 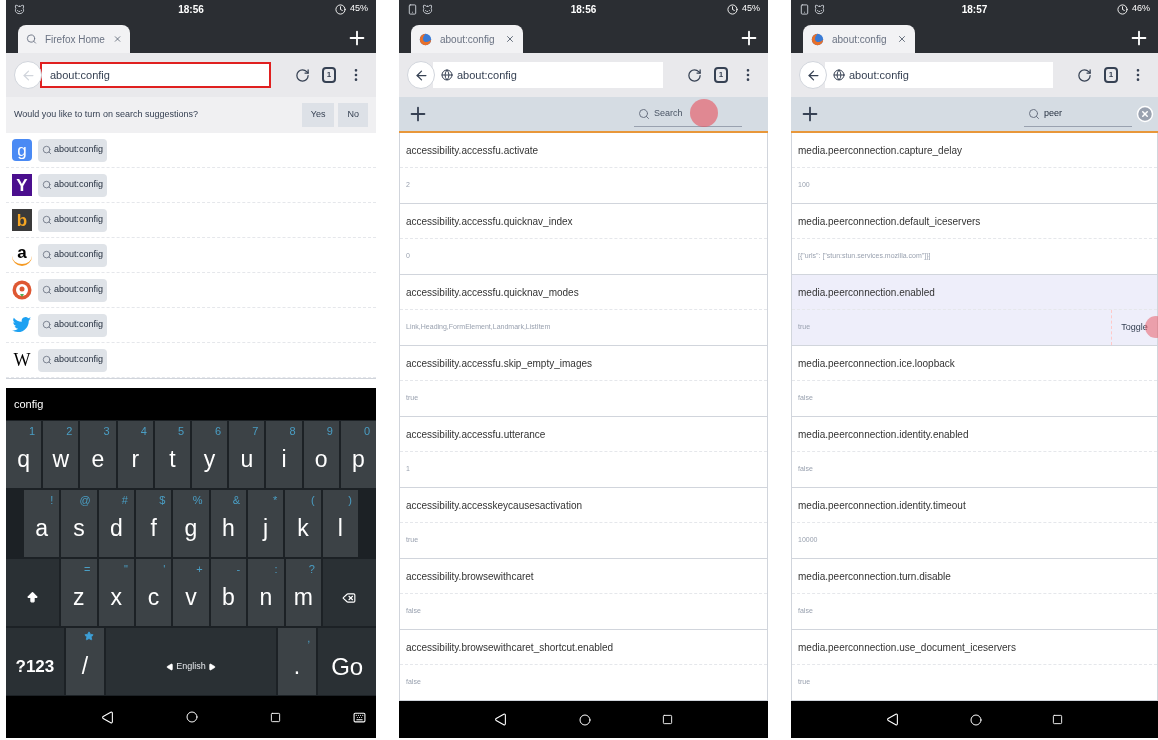 What do you see at coordinates (340, 523) in the screenshot?
I see `keyboard-key: l )` at bounding box center [340, 523].